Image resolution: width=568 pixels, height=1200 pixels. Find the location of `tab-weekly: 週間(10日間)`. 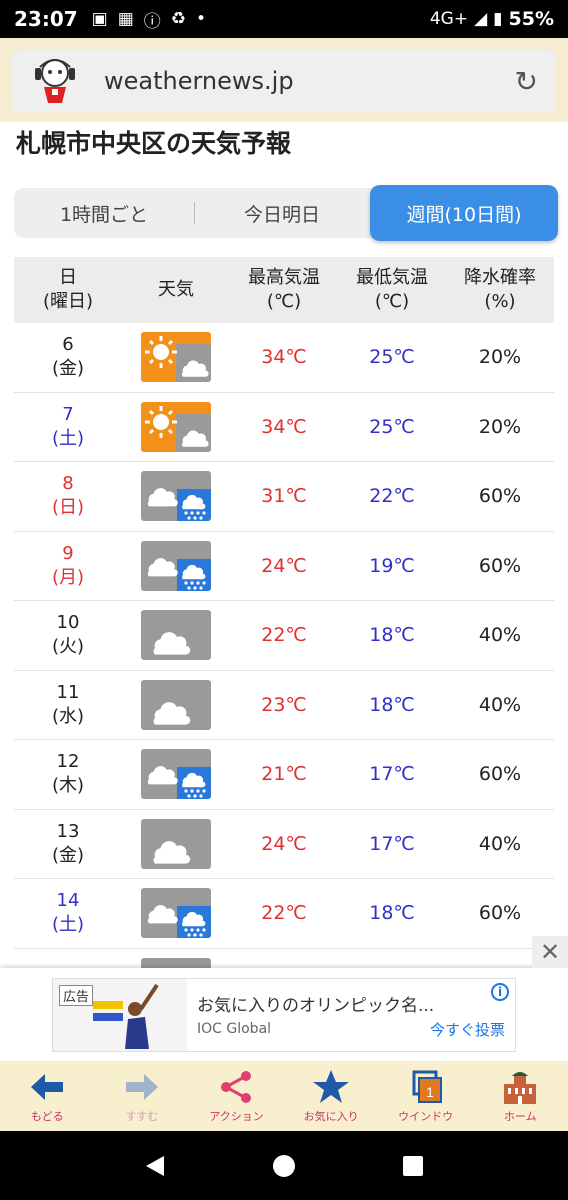

tab-weekly: 週間(10日間) is located at coordinates (464, 213).